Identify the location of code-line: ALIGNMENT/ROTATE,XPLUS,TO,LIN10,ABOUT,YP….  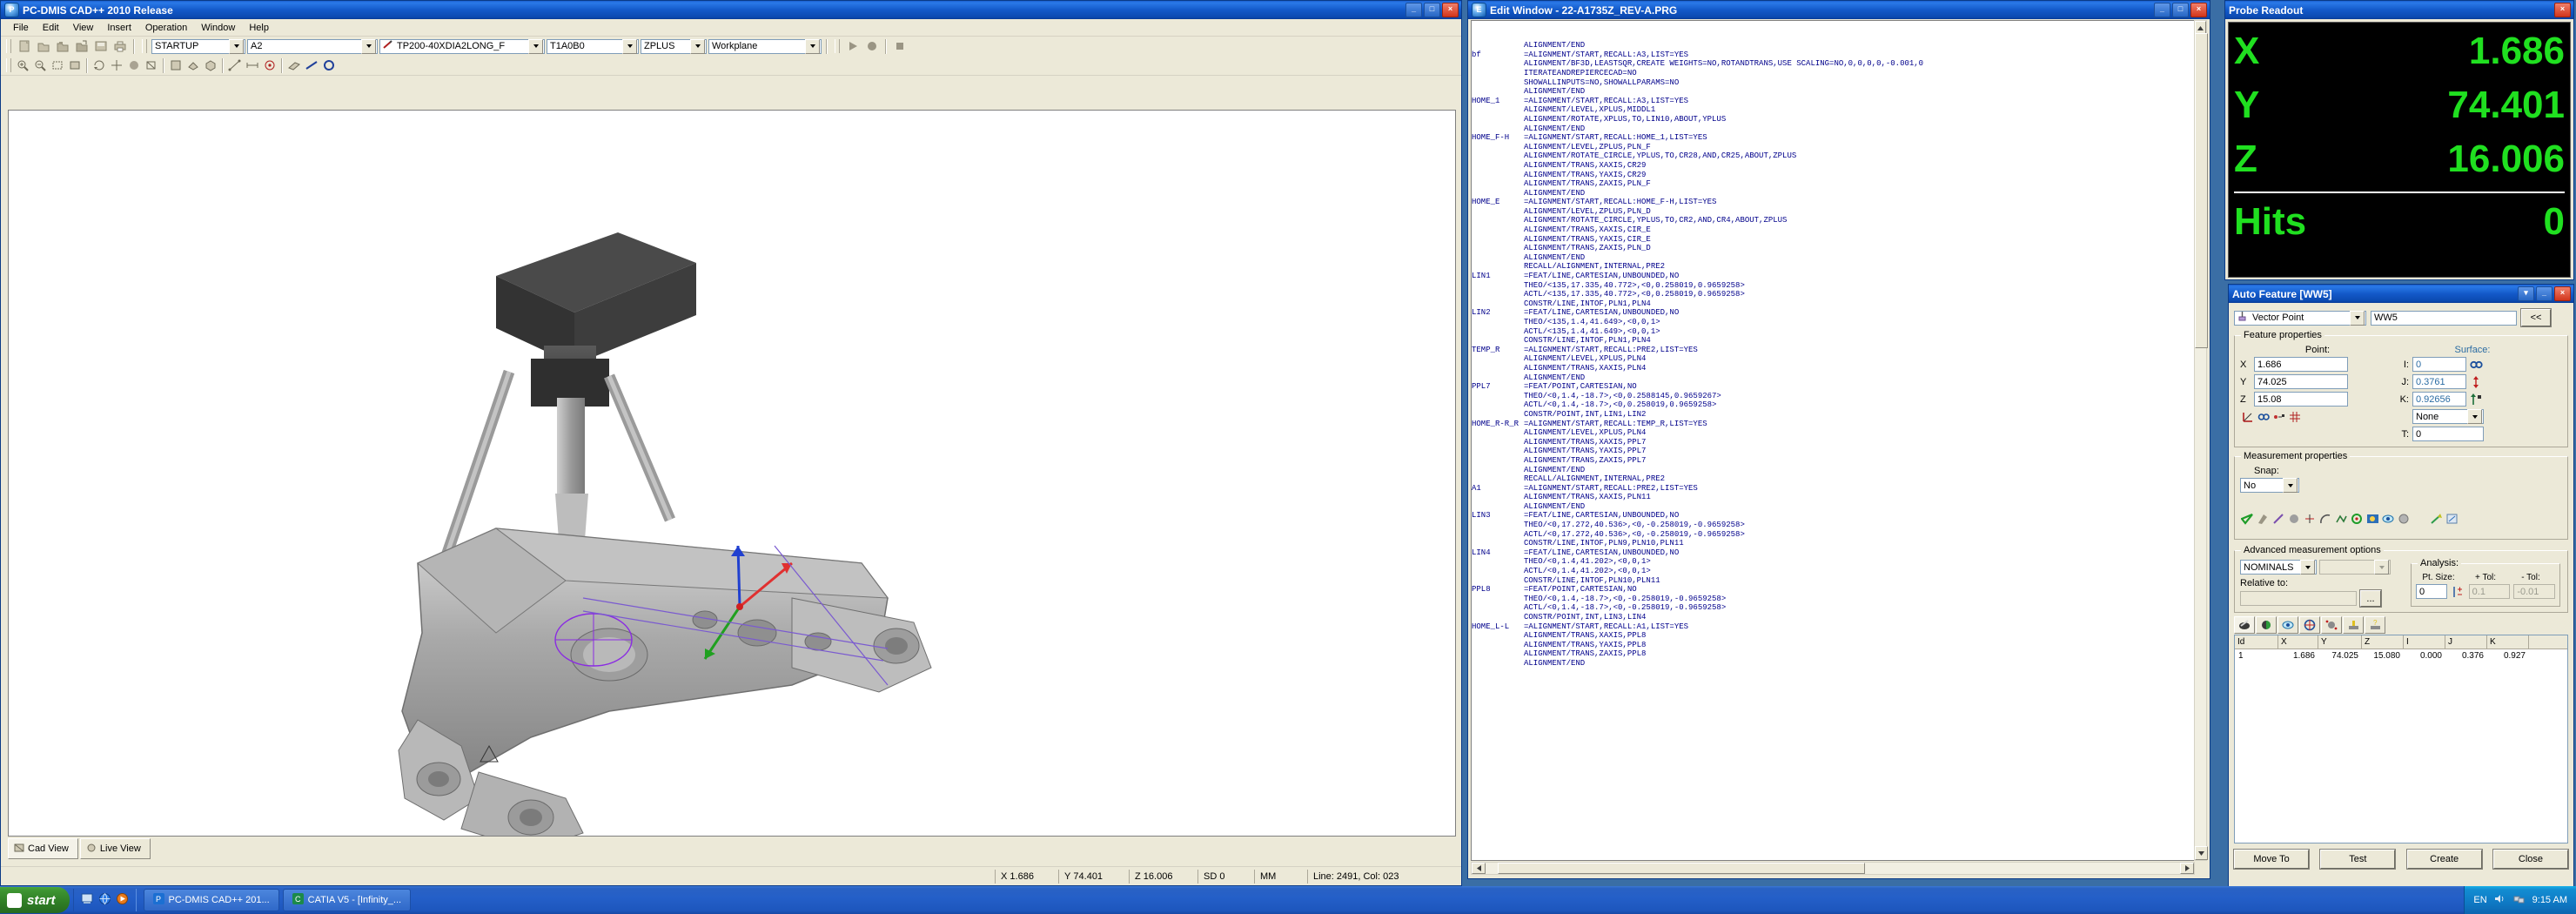
(1833, 119).